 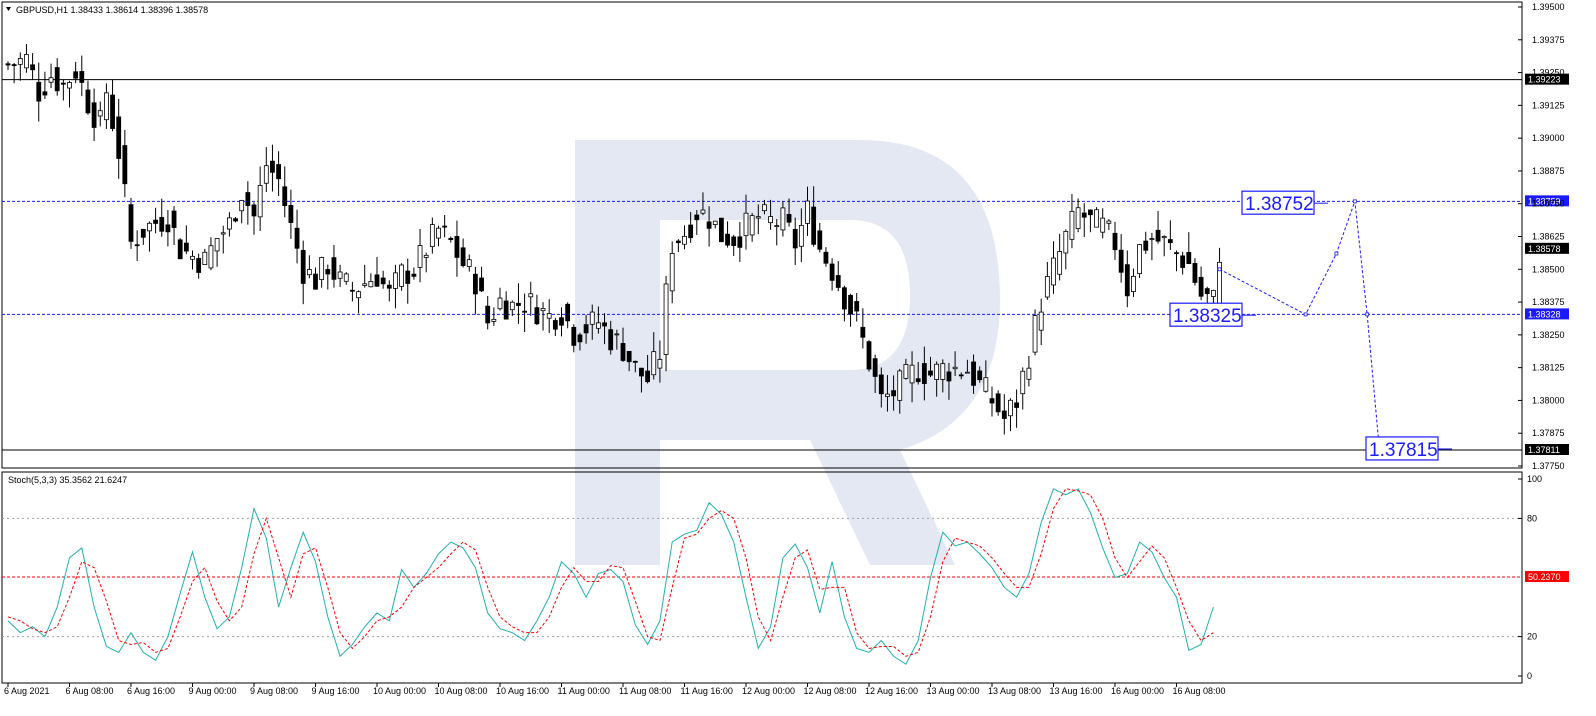 I want to click on stochastic-header: Stoch(5,3,3) 35.3562 21.6247, so click(x=67, y=480).